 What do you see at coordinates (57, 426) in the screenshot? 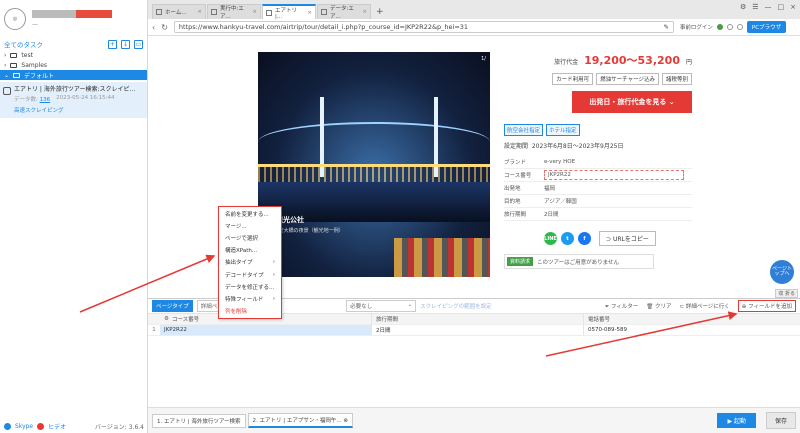
I see `help-video-link: ヒデオ` at bounding box center [57, 426].